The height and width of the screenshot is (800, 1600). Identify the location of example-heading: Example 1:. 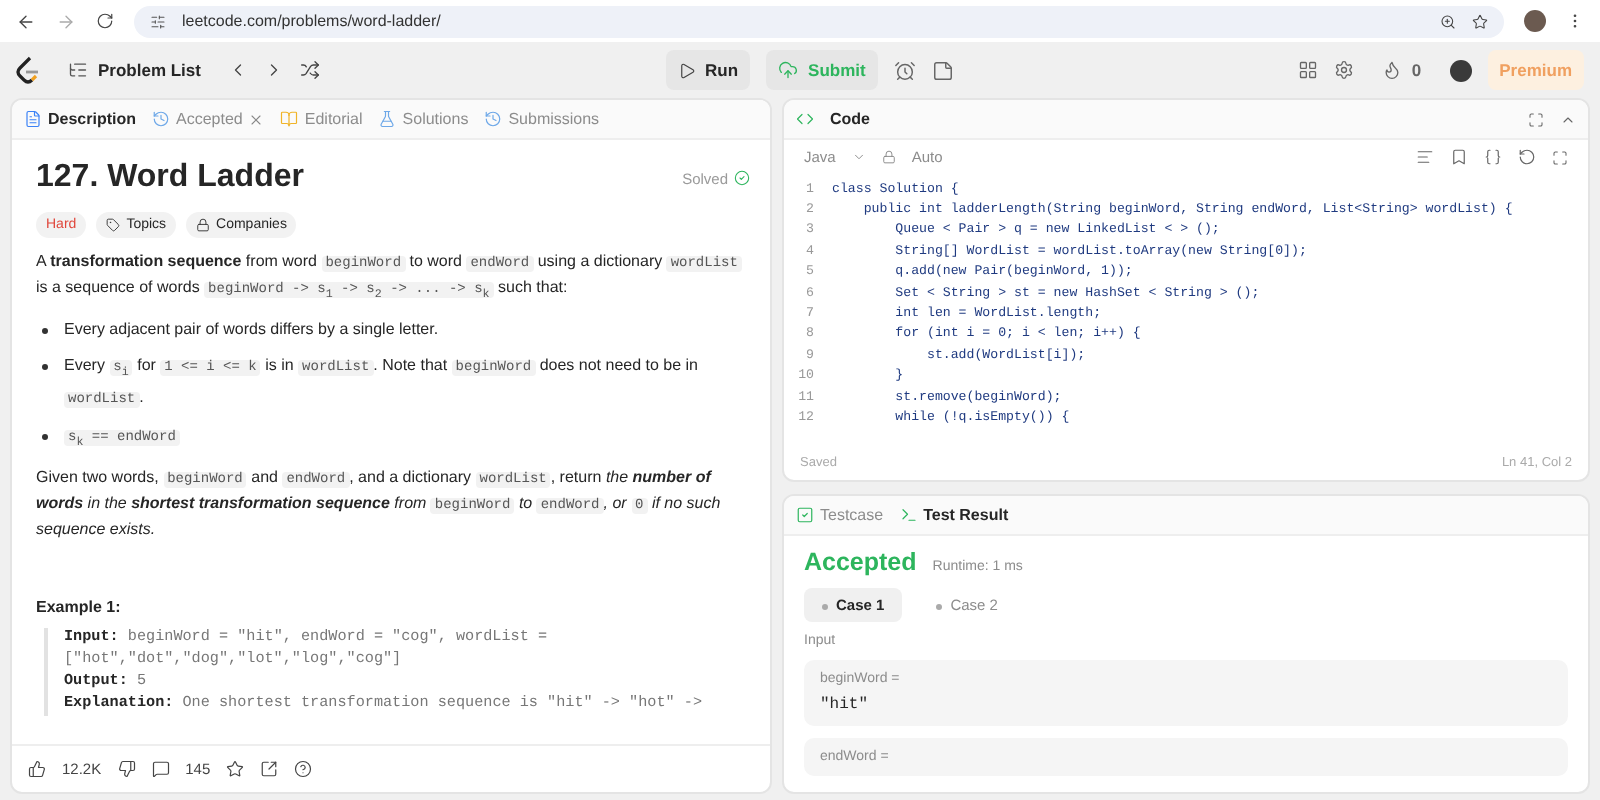
(79, 607).